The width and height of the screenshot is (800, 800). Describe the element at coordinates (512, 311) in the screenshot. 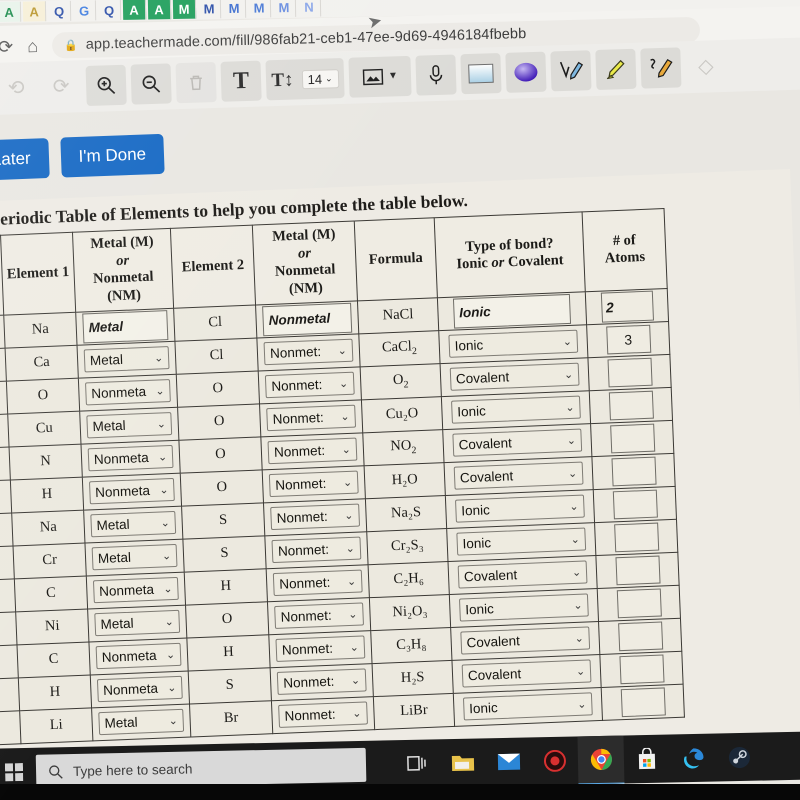

I see `bond-type-textbox: Ionic` at that location.